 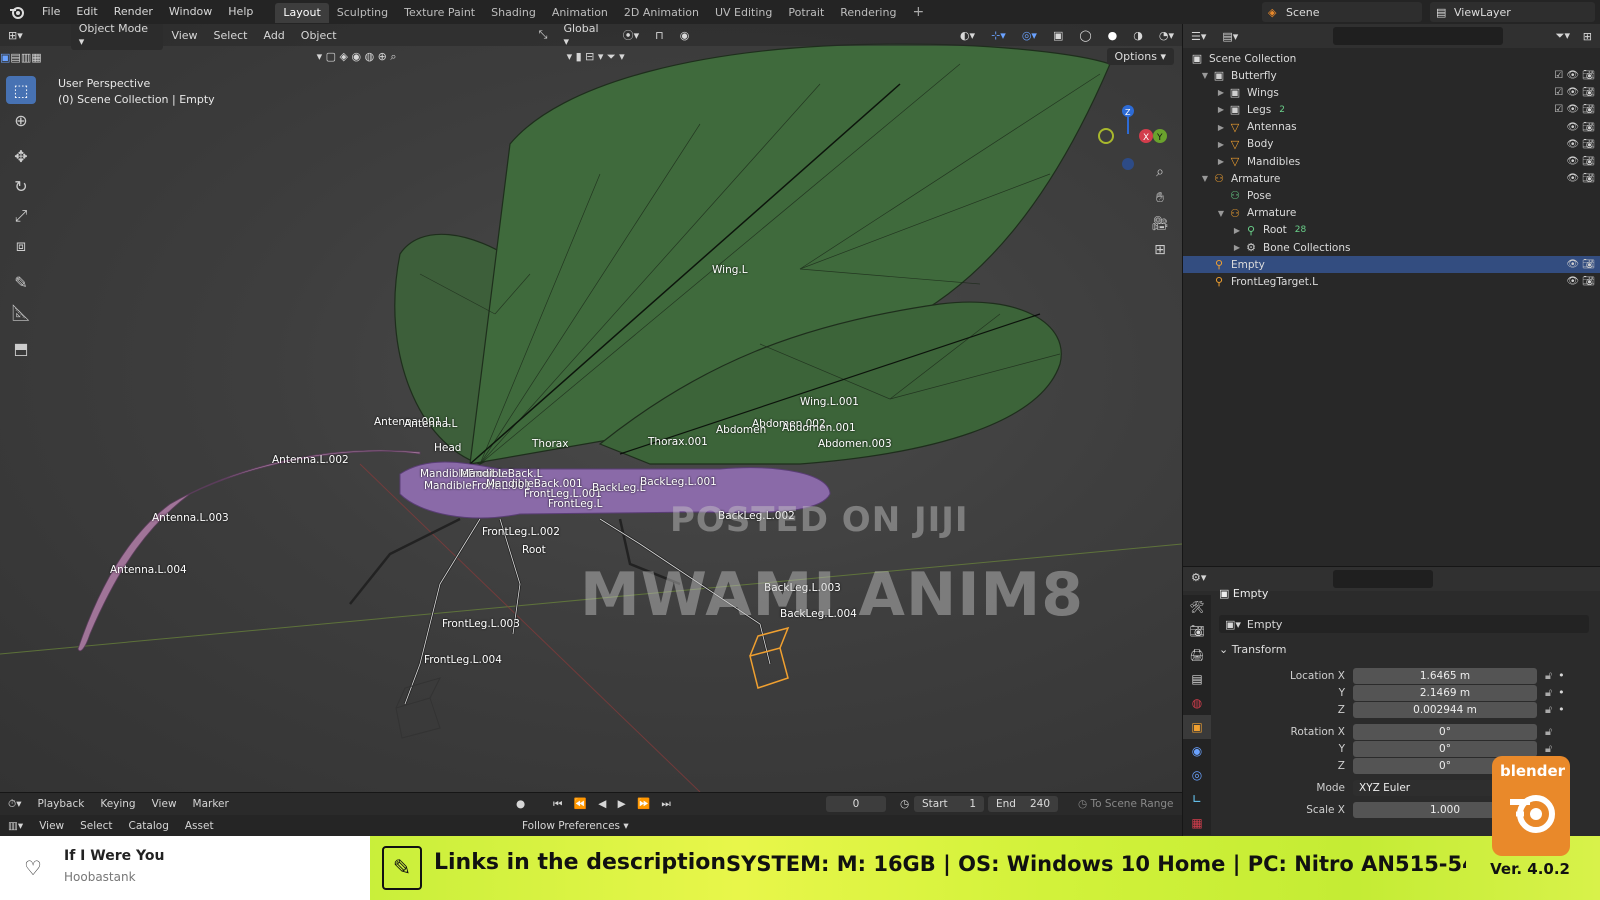 What do you see at coordinates (21, 246) in the screenshot?
I see `transform-tool-icon: ⧈` at bounding box center [21, 246].